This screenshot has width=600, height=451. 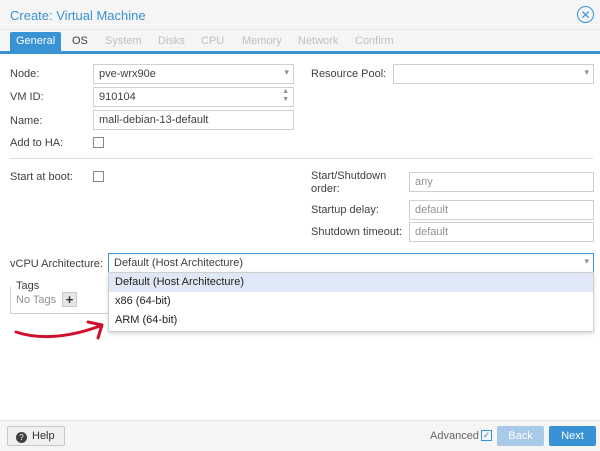 I want to click on help-button: ? Help, so click(x=36, y=436).